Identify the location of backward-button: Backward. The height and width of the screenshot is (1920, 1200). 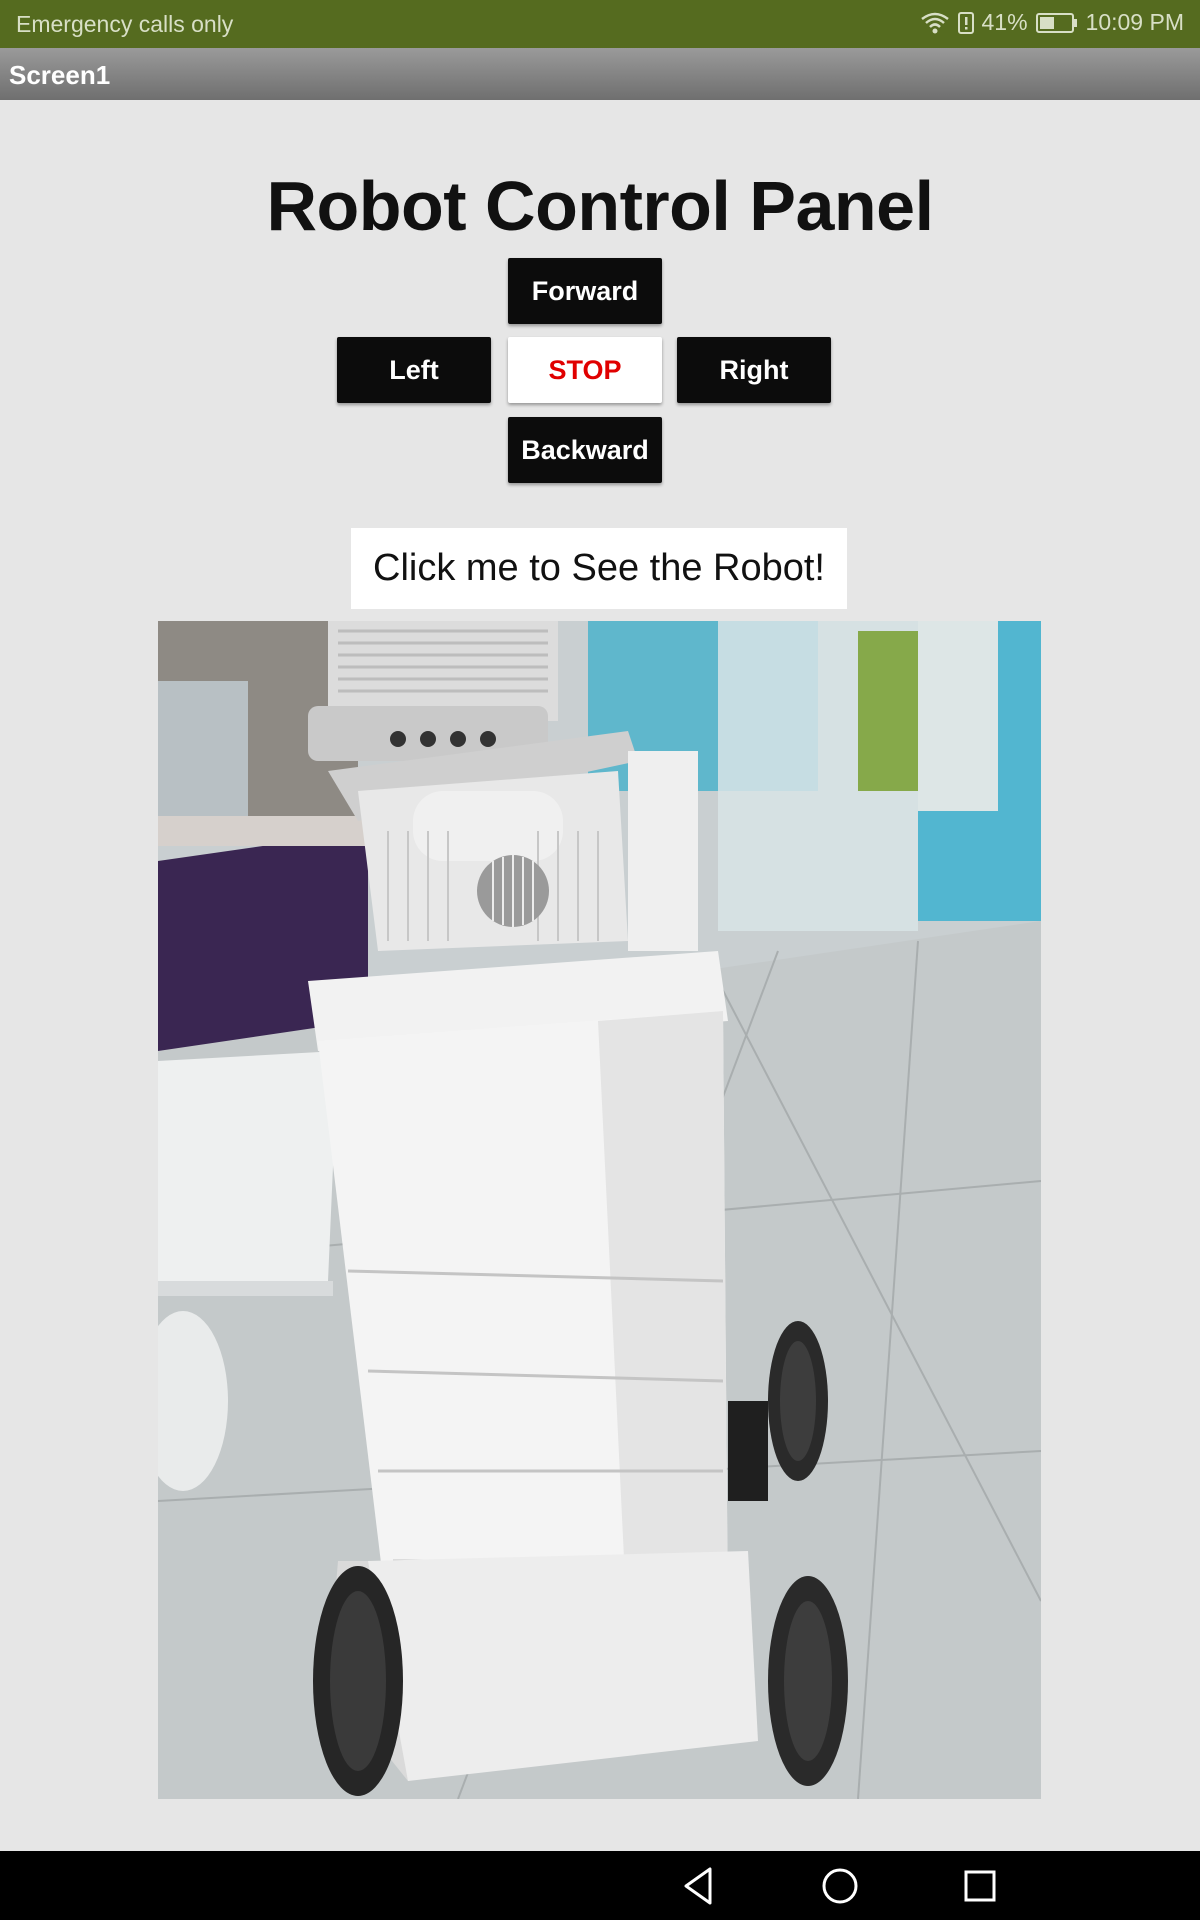
(585, 450).